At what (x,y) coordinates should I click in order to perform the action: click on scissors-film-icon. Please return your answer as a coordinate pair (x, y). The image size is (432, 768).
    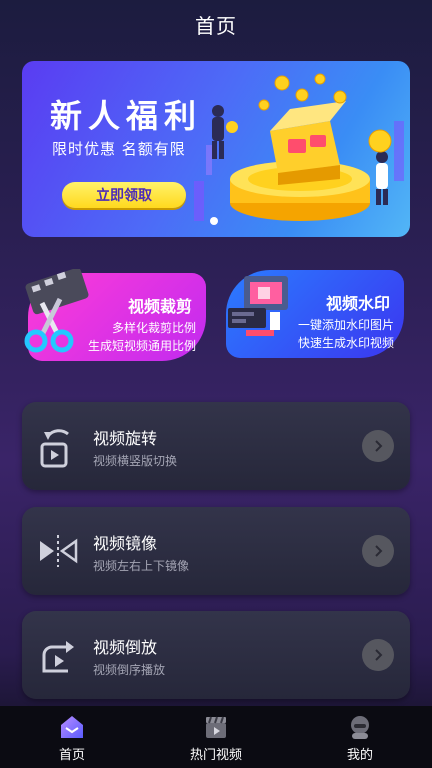
    Looking at the image, I should click on (56, 311).